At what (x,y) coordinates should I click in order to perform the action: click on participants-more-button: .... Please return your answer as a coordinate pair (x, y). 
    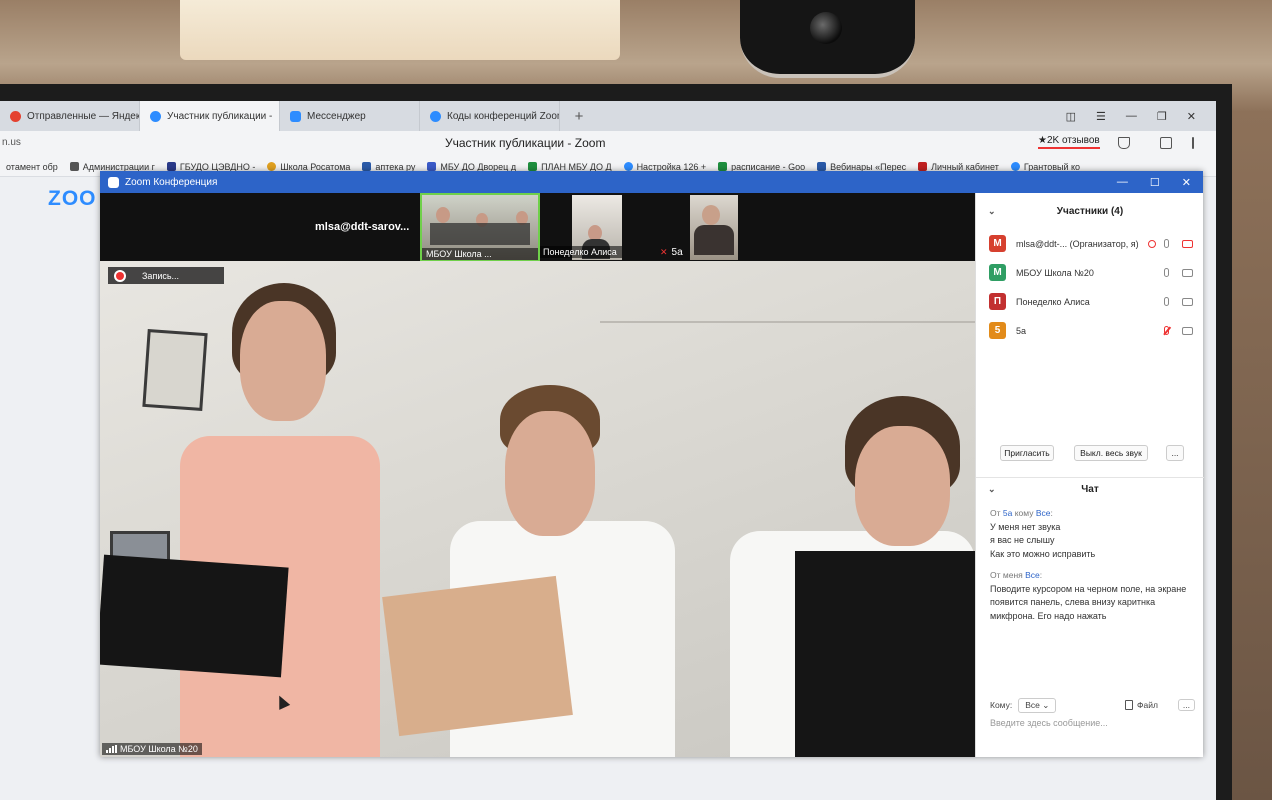
    Looking at the image, I should click on (1175, 453).